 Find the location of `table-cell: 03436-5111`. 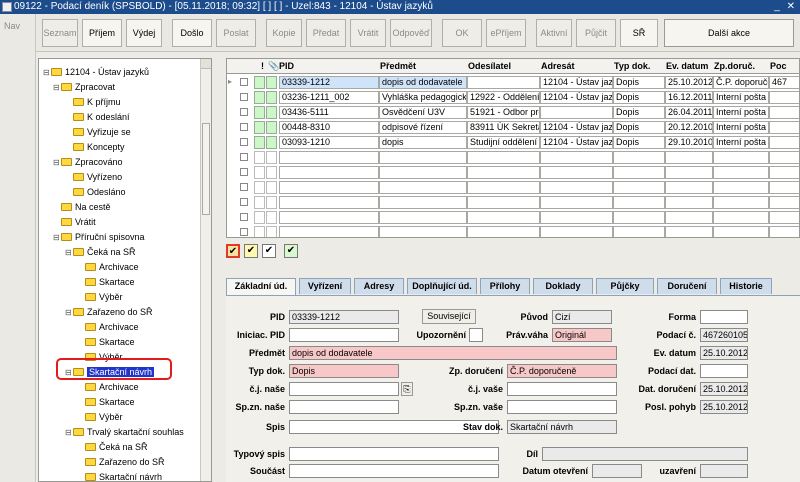

table-cell: 03436-5111 is located at coordinates (329, 112).